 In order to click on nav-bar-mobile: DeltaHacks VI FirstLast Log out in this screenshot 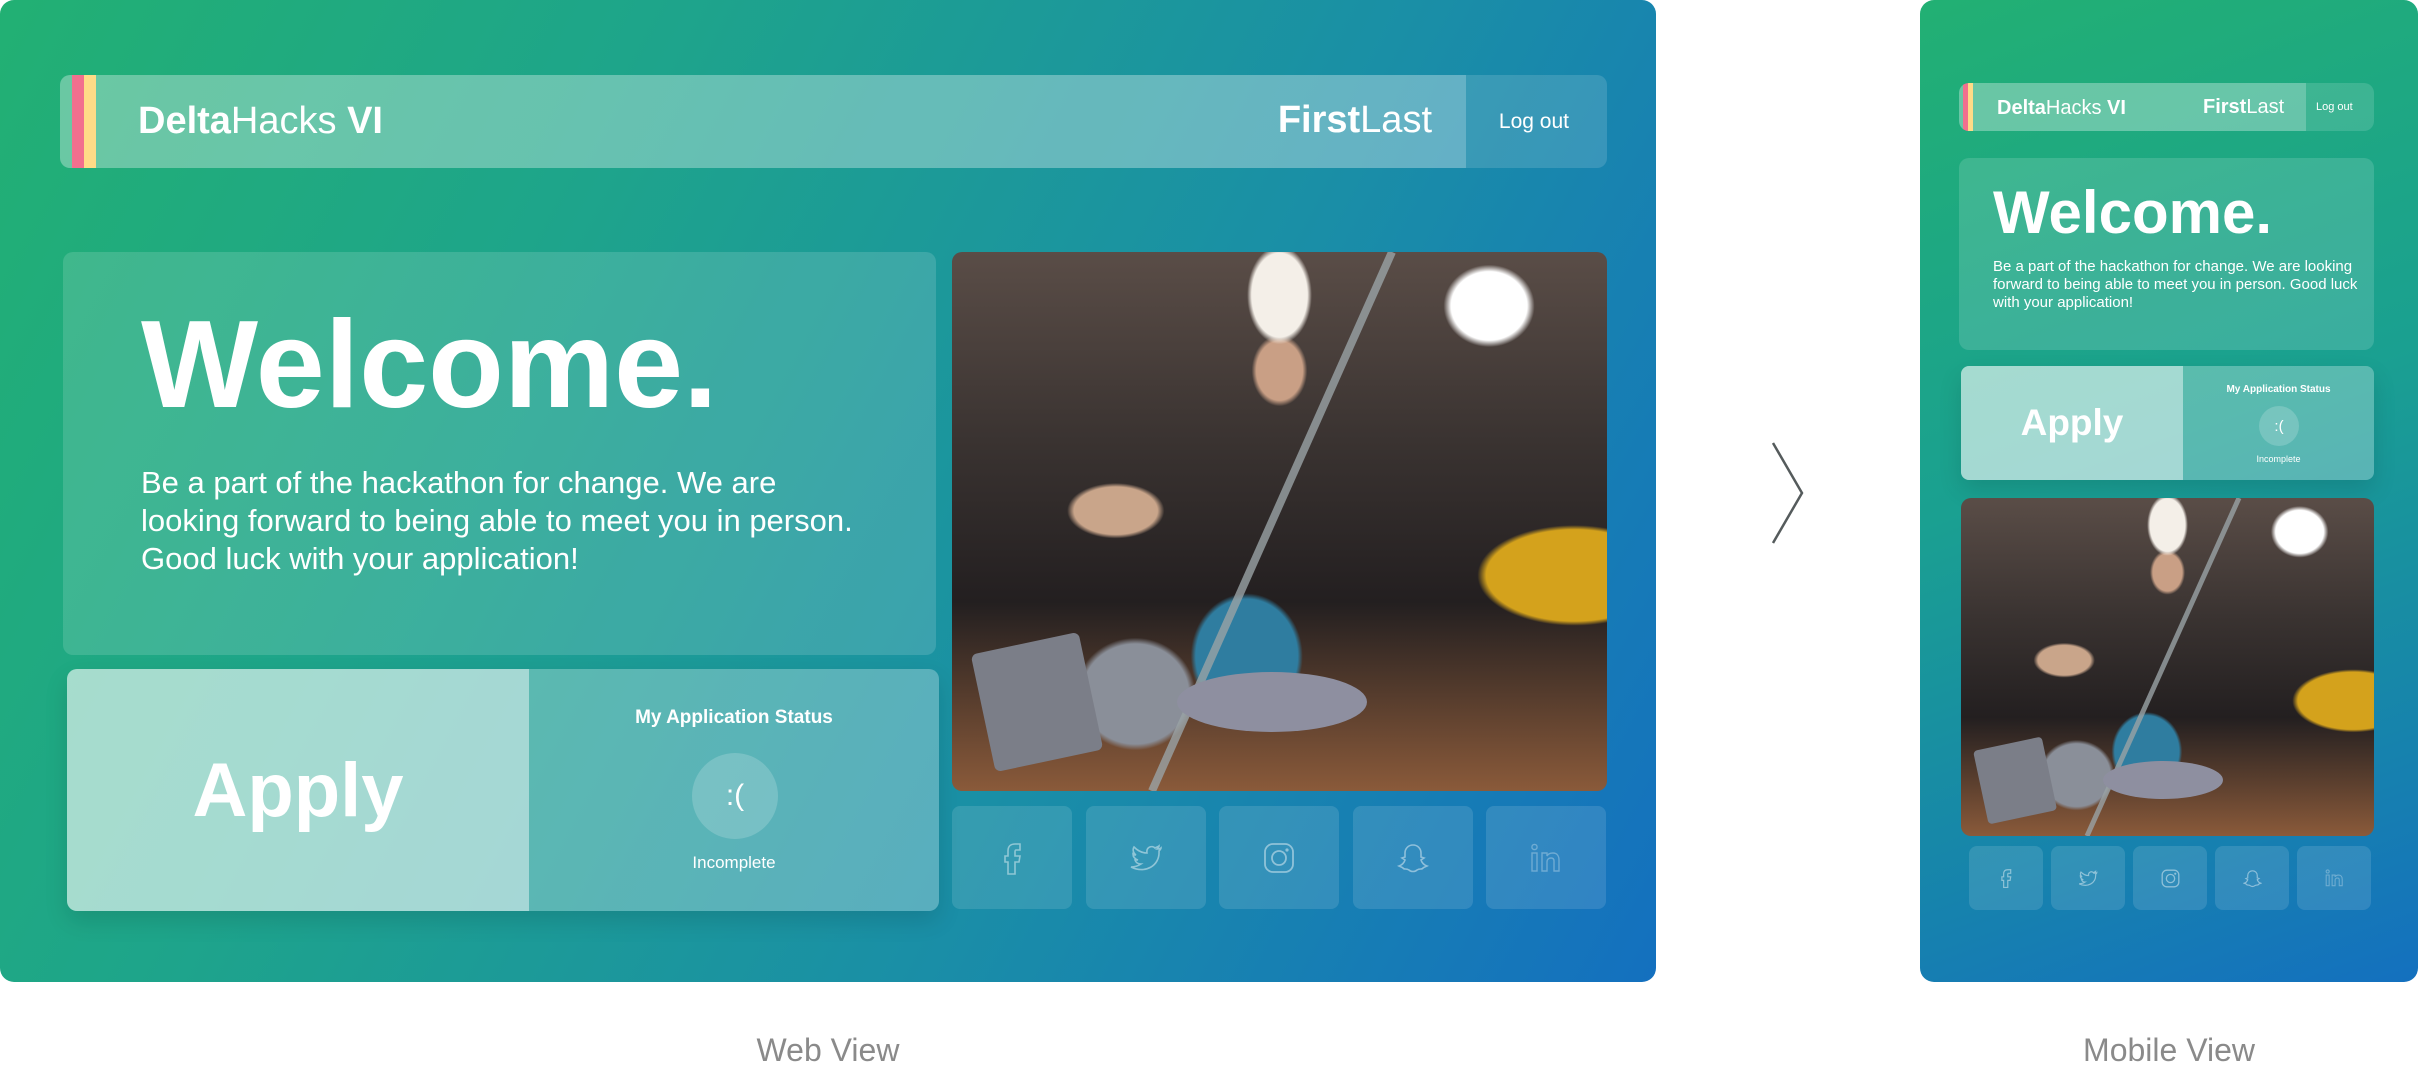, I will do `click(2166, 107)`.